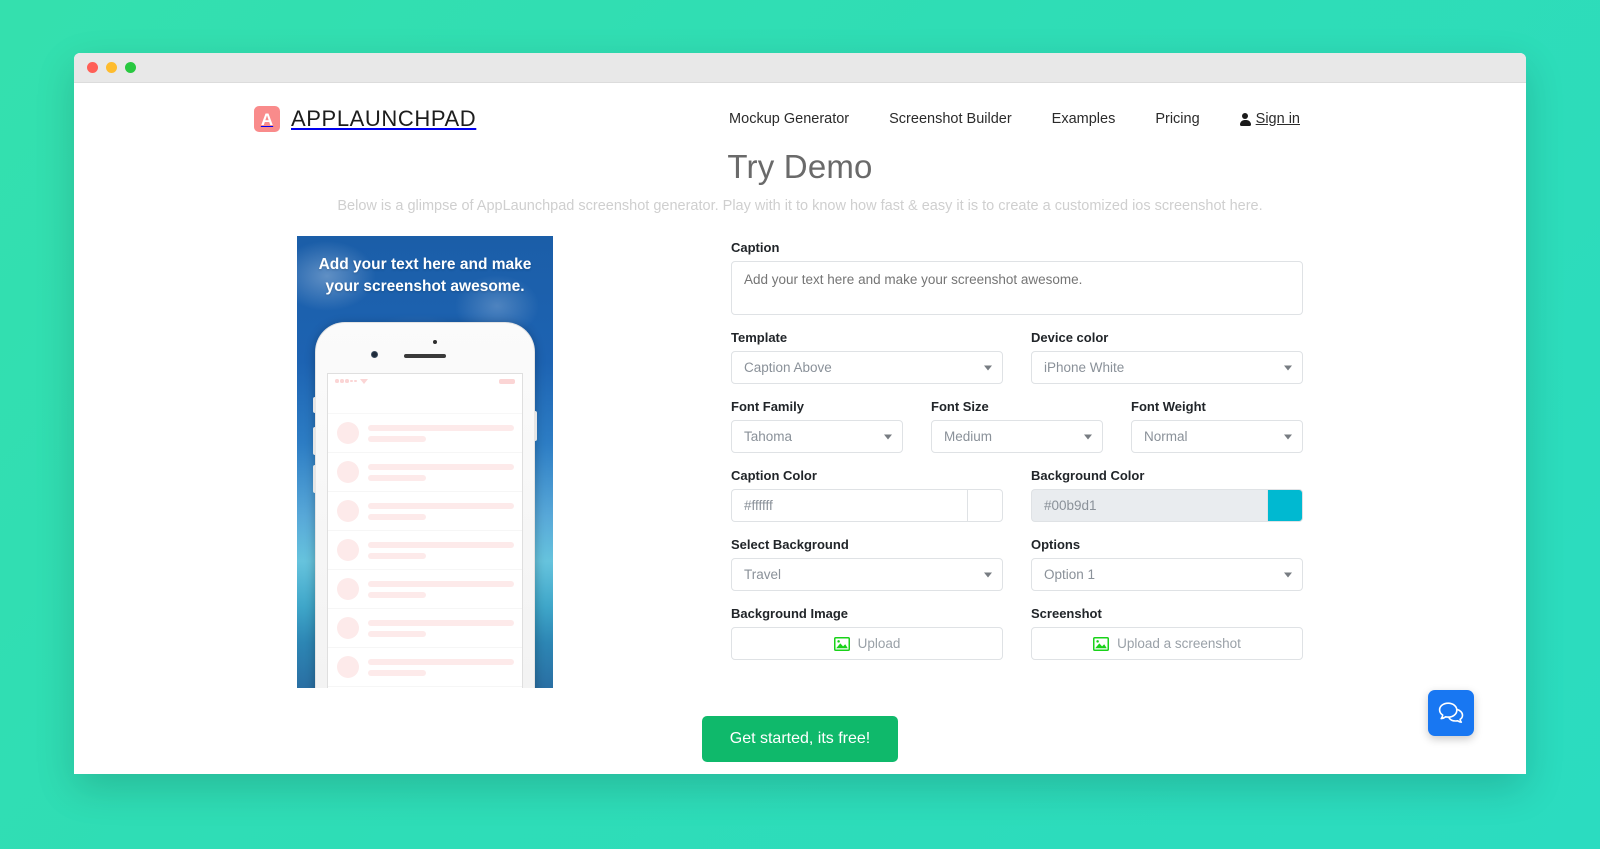 The height and width of the screenshot is (849, 1600). I want to click on font-weight-field-group: Font Weight Normal, so click(1217, 426).